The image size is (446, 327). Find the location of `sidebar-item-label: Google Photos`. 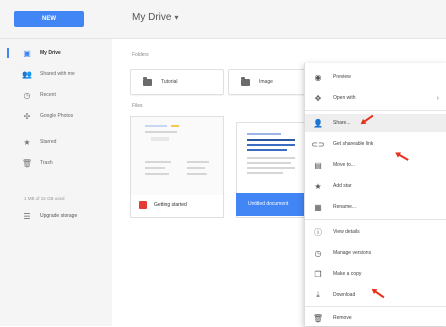

sidebar-item-label: Google Photos is located at coordinates (57, 116).